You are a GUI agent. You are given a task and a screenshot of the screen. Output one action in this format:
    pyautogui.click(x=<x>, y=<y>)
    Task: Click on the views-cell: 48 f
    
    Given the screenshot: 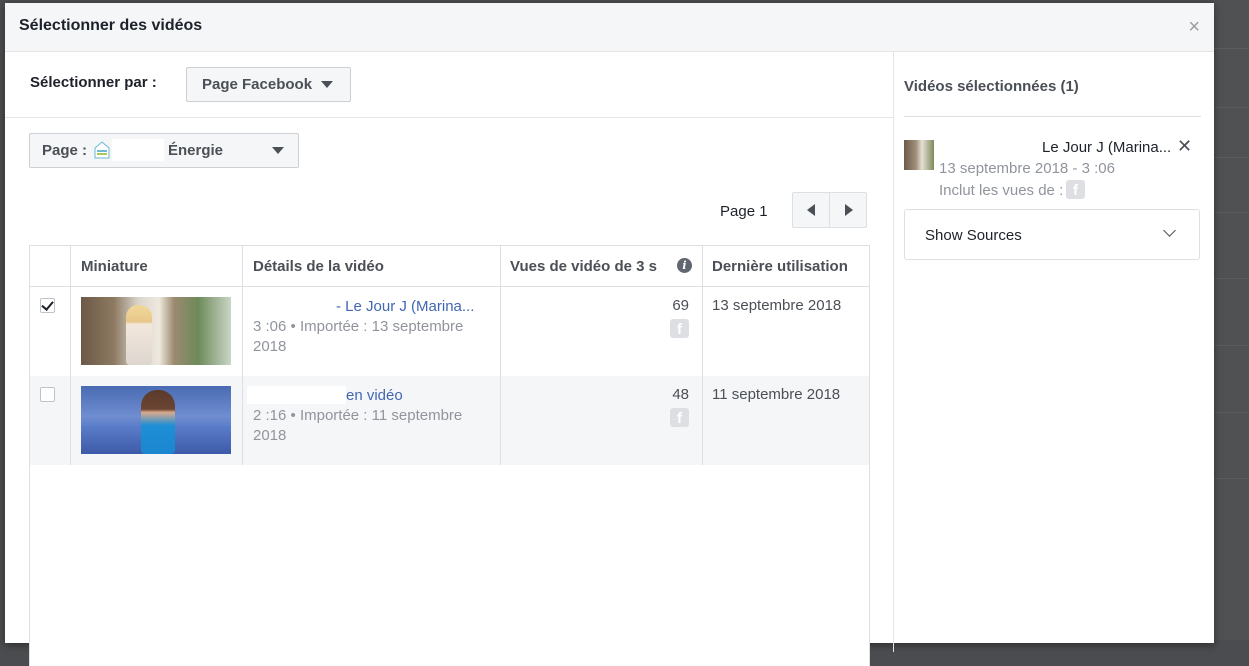 What is the action you would take?
    pyautogui.click(x=601, y=420)
    